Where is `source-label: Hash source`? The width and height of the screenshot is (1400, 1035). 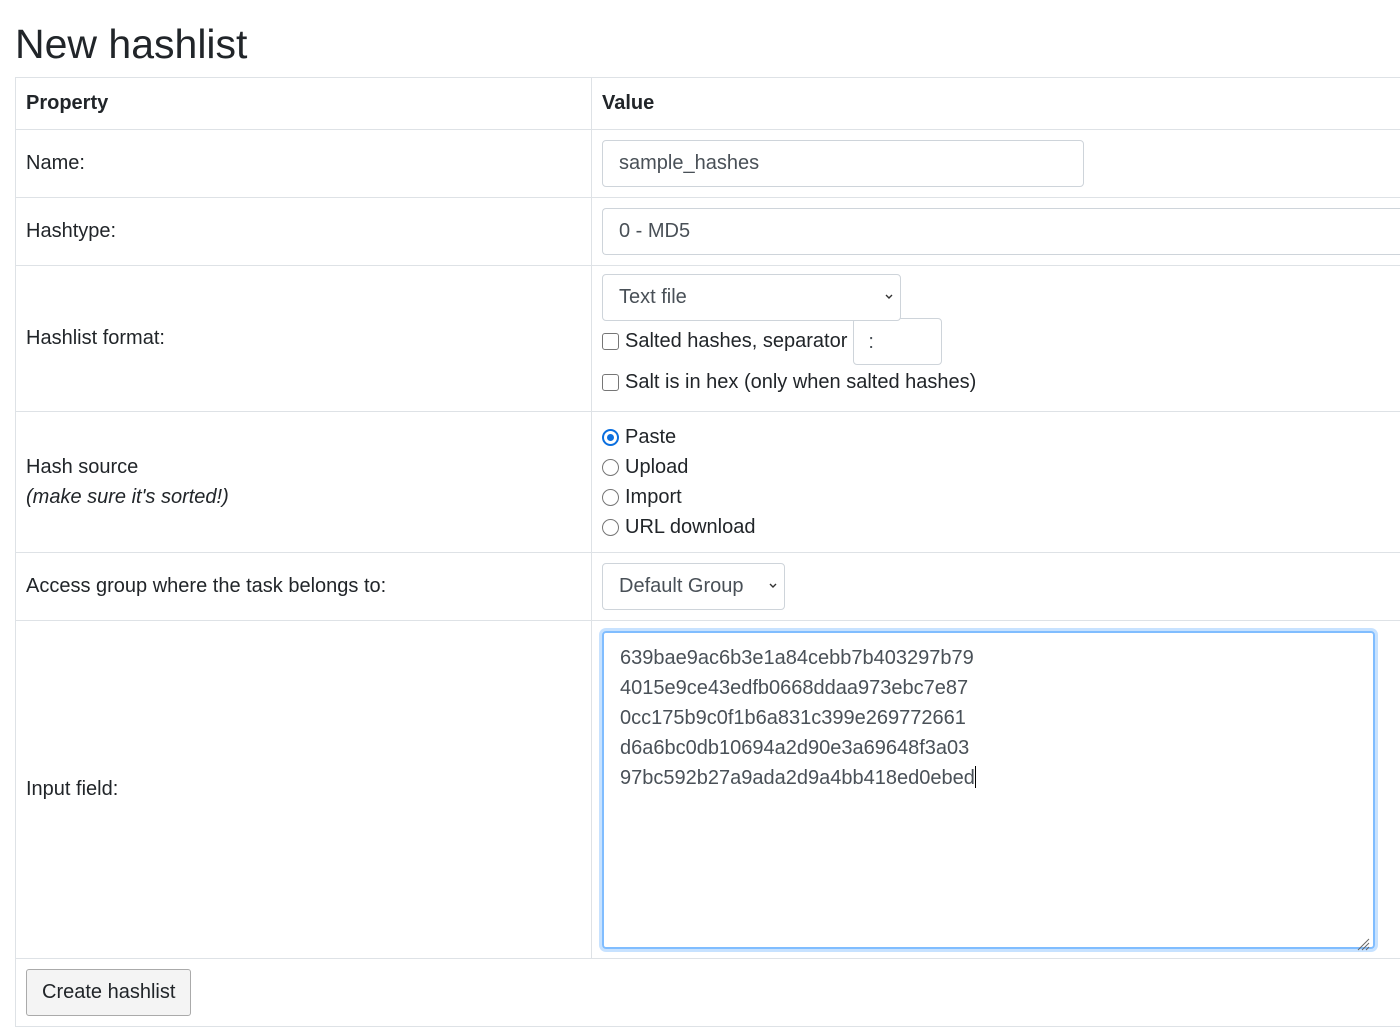
source-label: Hash source is located at coordinates (82, 467).